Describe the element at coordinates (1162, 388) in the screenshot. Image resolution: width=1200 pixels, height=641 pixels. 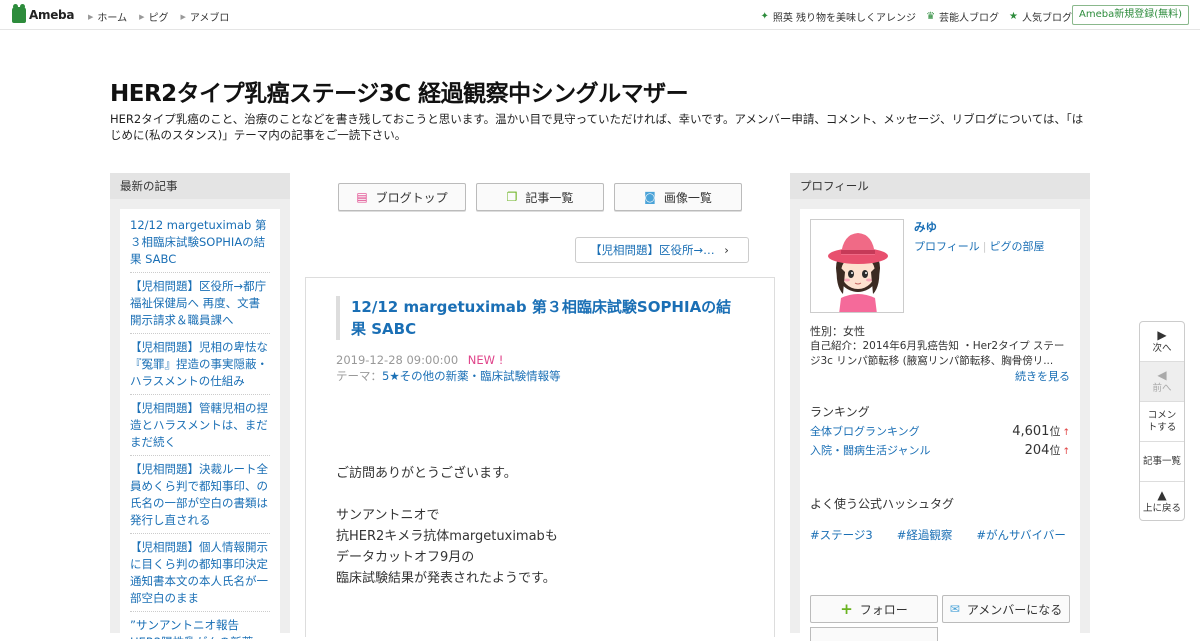
I see `prev-label: 前へ` at that location.